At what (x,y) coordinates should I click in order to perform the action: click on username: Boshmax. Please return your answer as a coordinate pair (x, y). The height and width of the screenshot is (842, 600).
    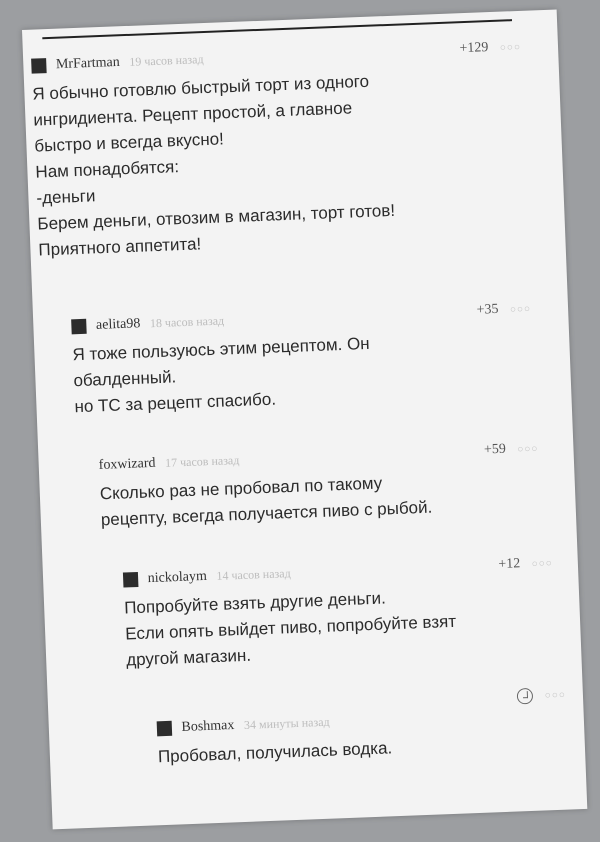
    Looking at the image, I should click on (207, 726).